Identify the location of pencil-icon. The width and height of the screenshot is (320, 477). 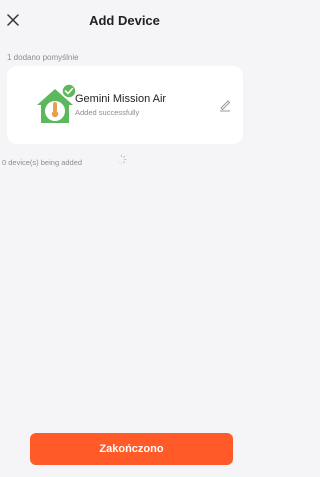
(225, 105).